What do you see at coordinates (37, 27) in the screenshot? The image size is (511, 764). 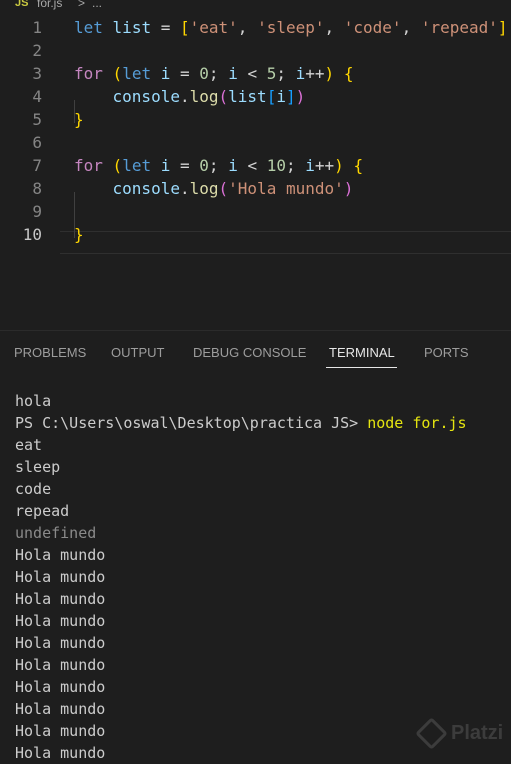 I see `line-number: 1` at bounding box center [37, 27].